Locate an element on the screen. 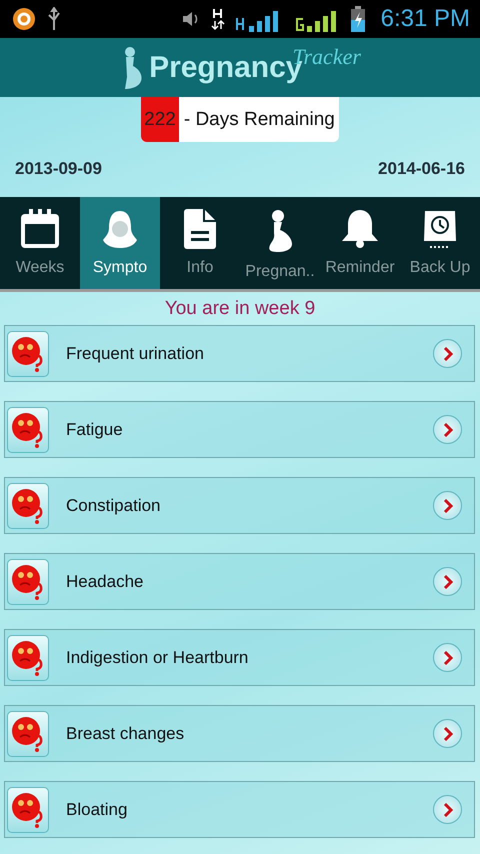 This screenshot has height=854, width=480. days-remaining-label: - Days Remaining is located at coordinates (259, 119).